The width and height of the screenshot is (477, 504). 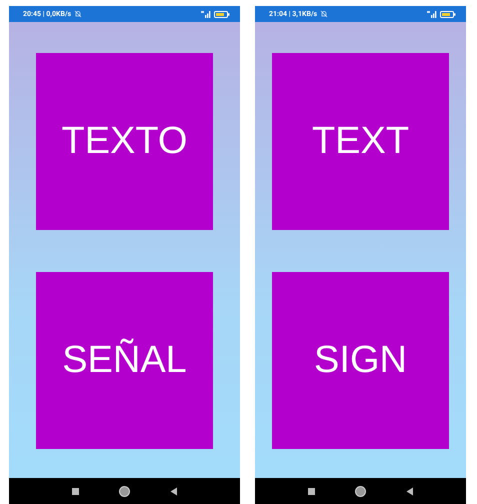 What do you see at coordinates (360, 141) in the screenshot?
I see `word-button: TEXT` at bounding box center [360, 141].